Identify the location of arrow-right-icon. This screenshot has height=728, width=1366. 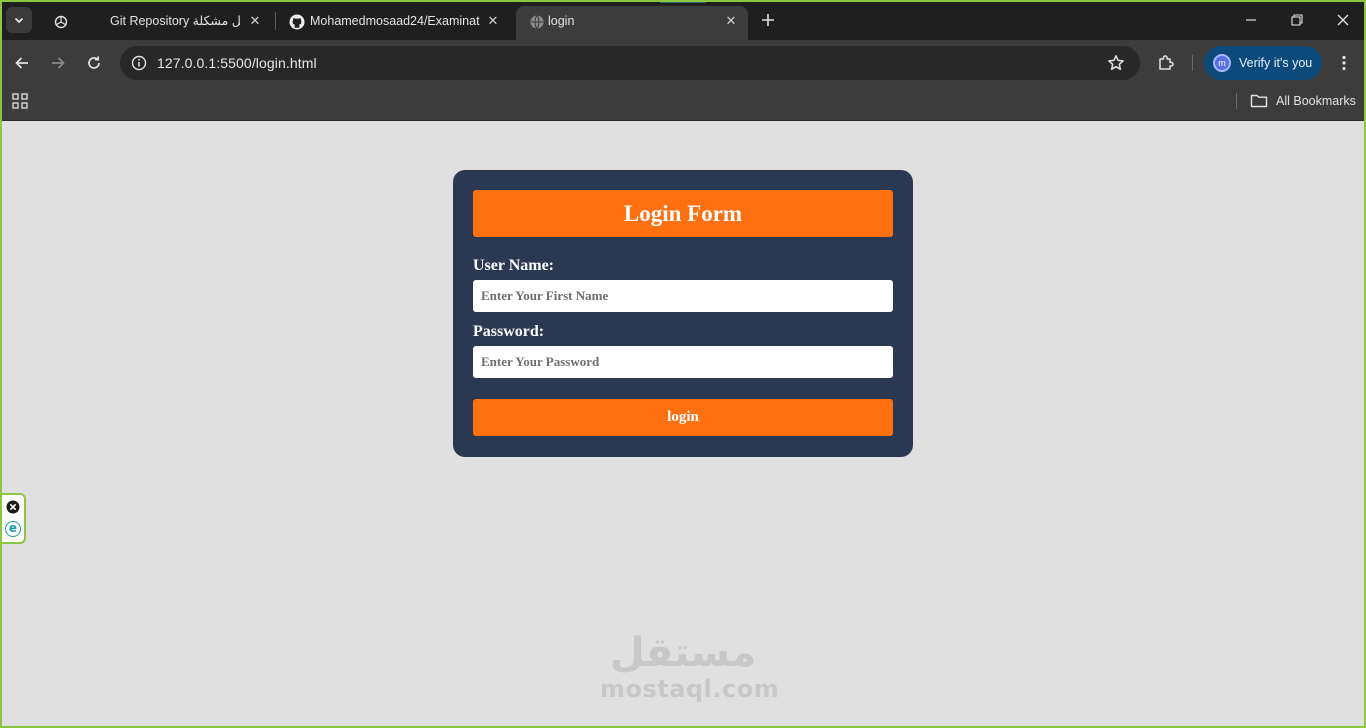
(58, 63).